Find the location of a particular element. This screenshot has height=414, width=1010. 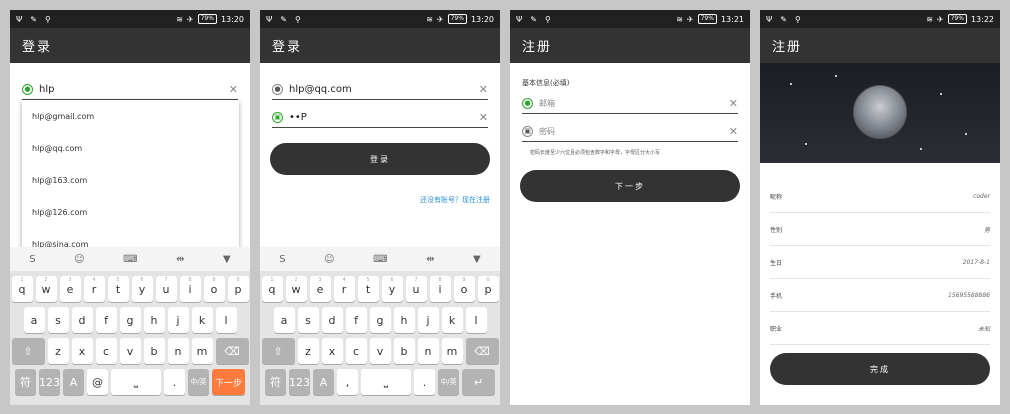

enter-key: ↵ is located at coordinates (478, 382).